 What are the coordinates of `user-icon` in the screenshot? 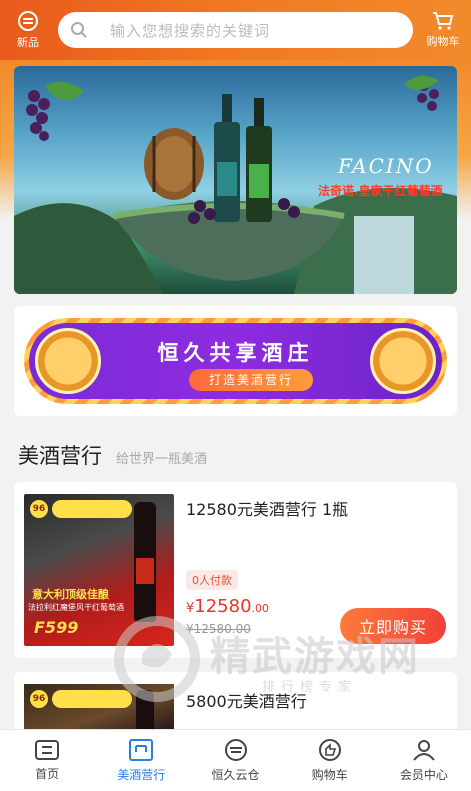 It's located at (424, 750).